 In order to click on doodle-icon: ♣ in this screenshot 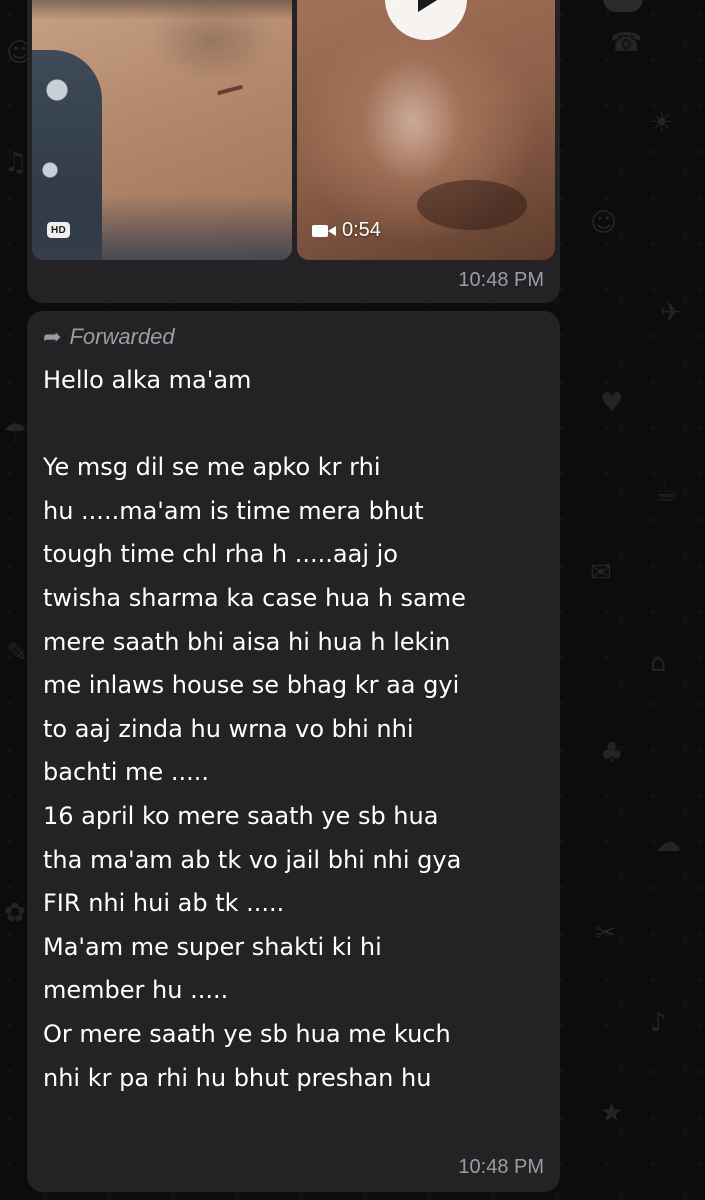, I will do `click(612, 753)`.